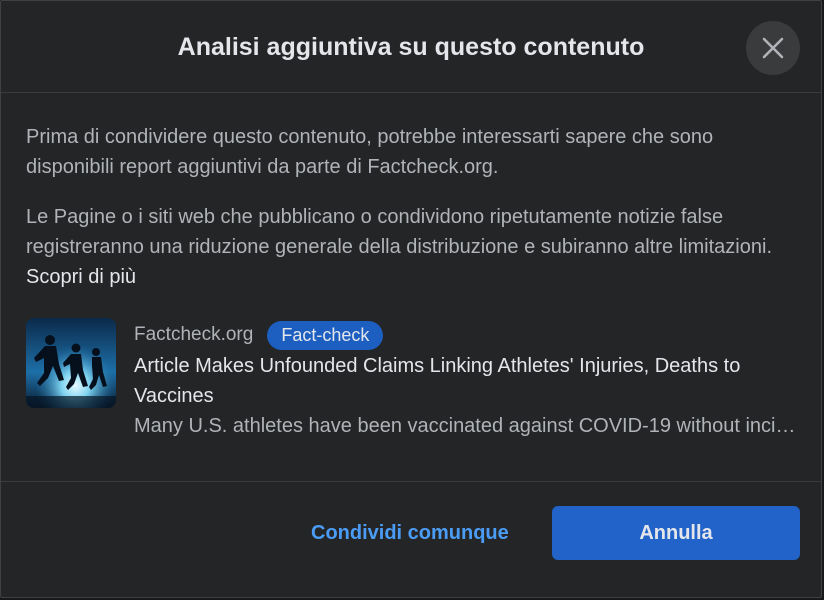  I want to click on close-button, so click(773, 48).